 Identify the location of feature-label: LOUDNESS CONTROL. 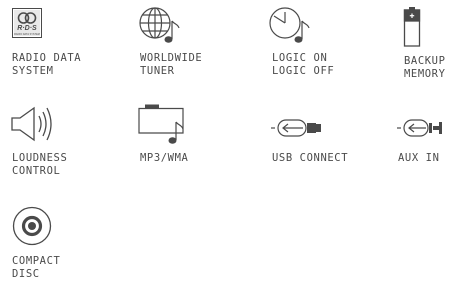
(40, 164).